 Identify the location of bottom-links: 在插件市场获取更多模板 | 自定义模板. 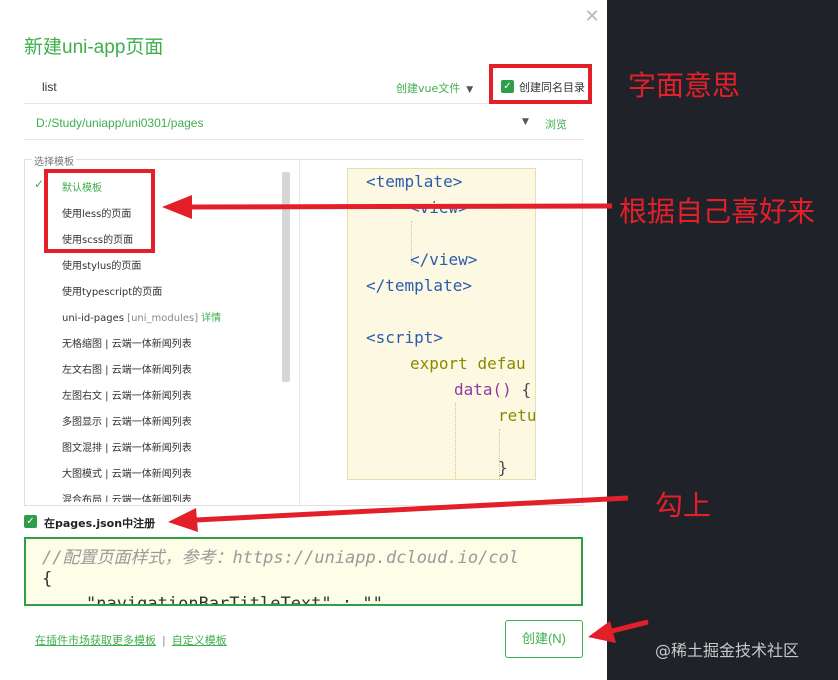
(131, 640).